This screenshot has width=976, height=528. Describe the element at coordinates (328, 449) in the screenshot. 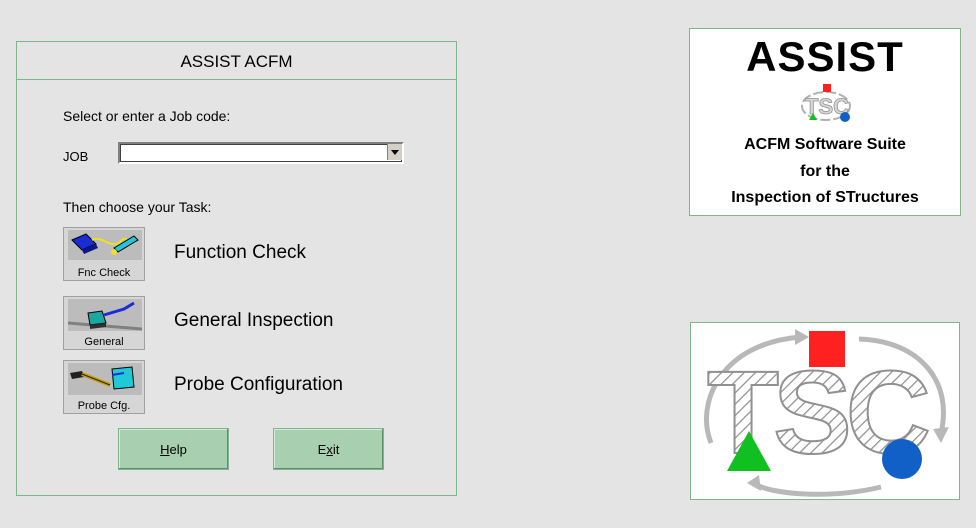

I see `exit-button: Ex it` at that location.